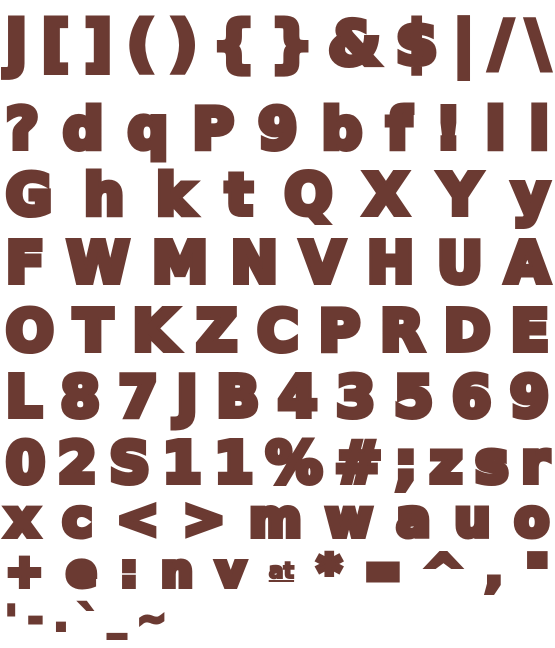 This screenshot has height=648, width=555. Describe the element at coordinates (104, 195) in the screenshot. I see `glyph: h` at that location.